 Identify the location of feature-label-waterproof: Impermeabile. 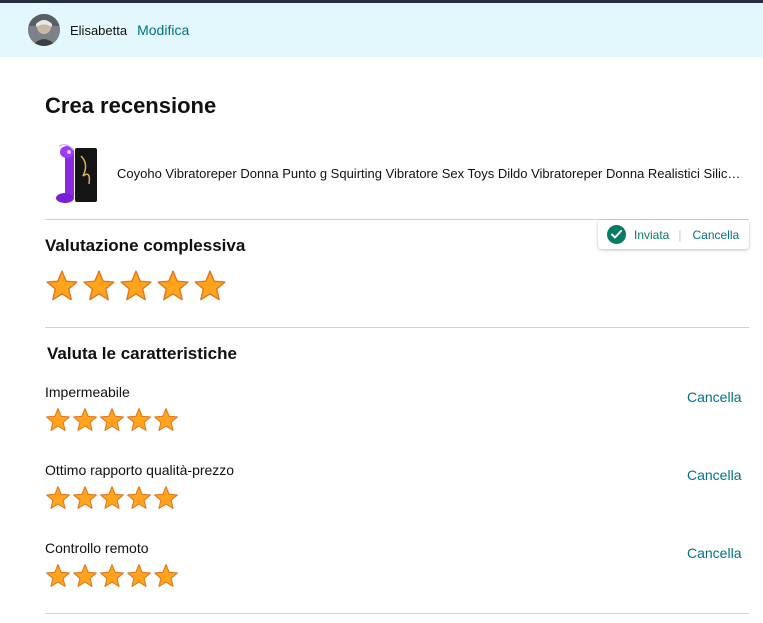
(87, 392).